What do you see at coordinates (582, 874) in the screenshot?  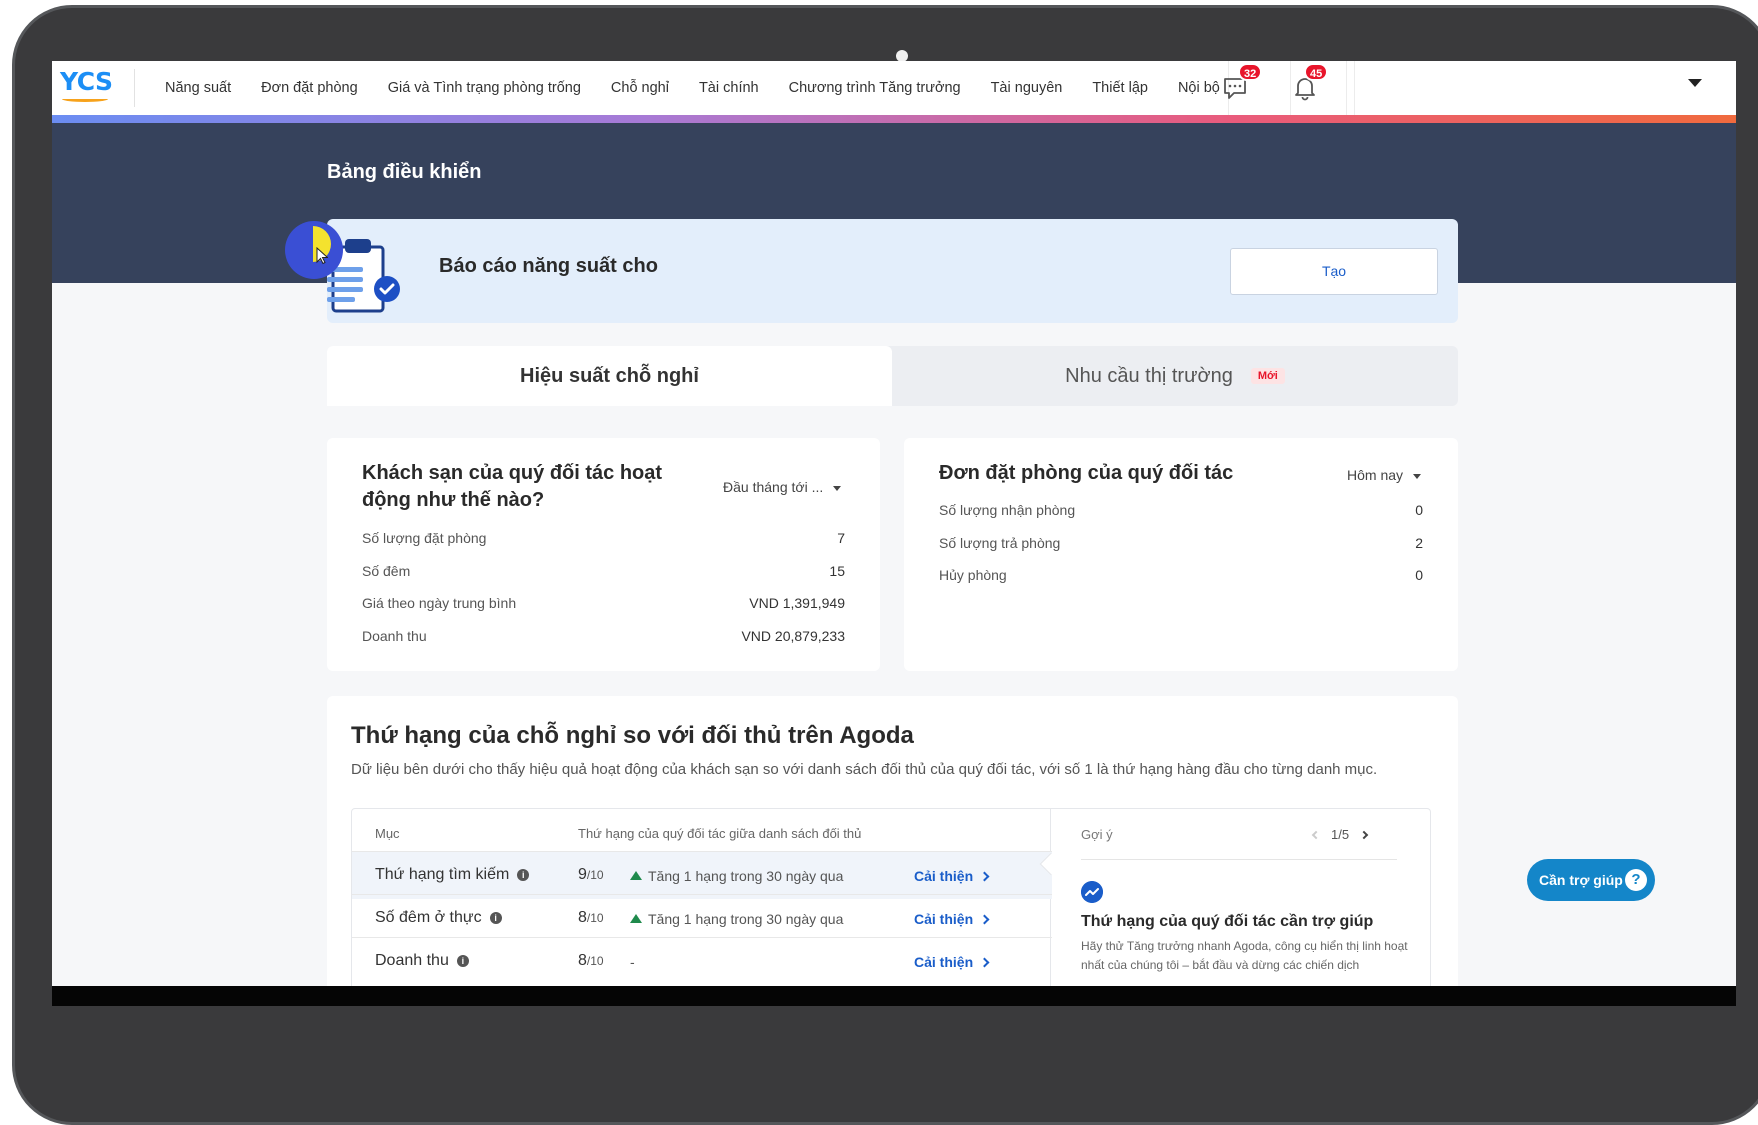 I see `score-value: 9` at bounding box center [582, 874].